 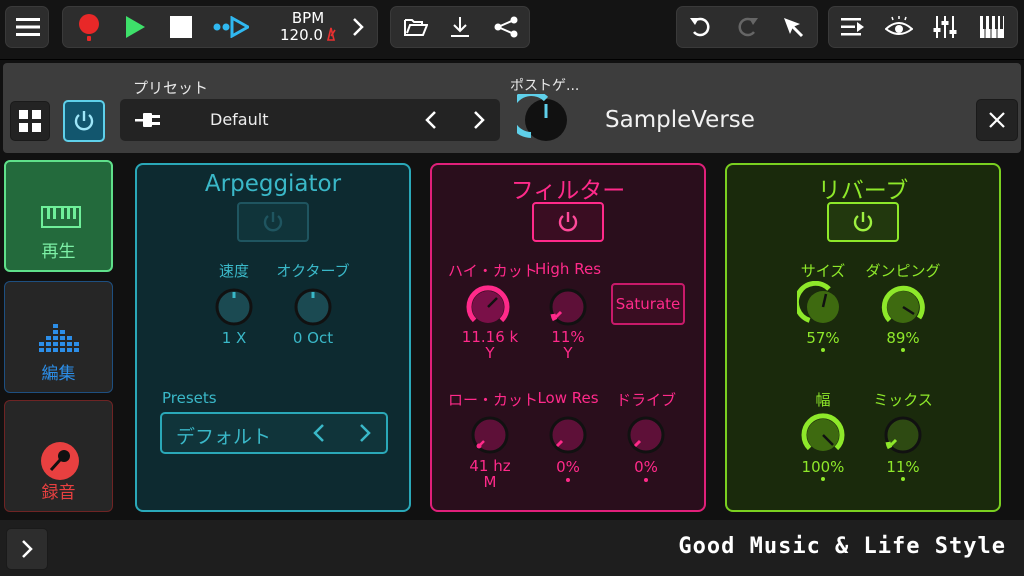 I want to click on hamburger-icon, so click(x=28, y=27).